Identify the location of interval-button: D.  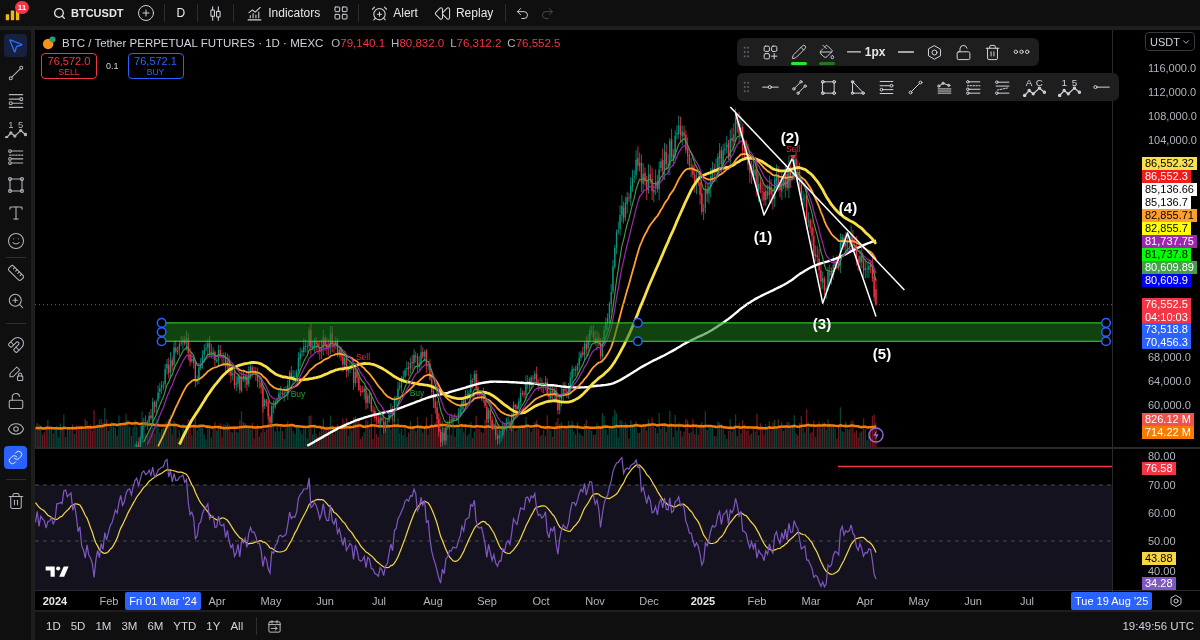
(181, 13).